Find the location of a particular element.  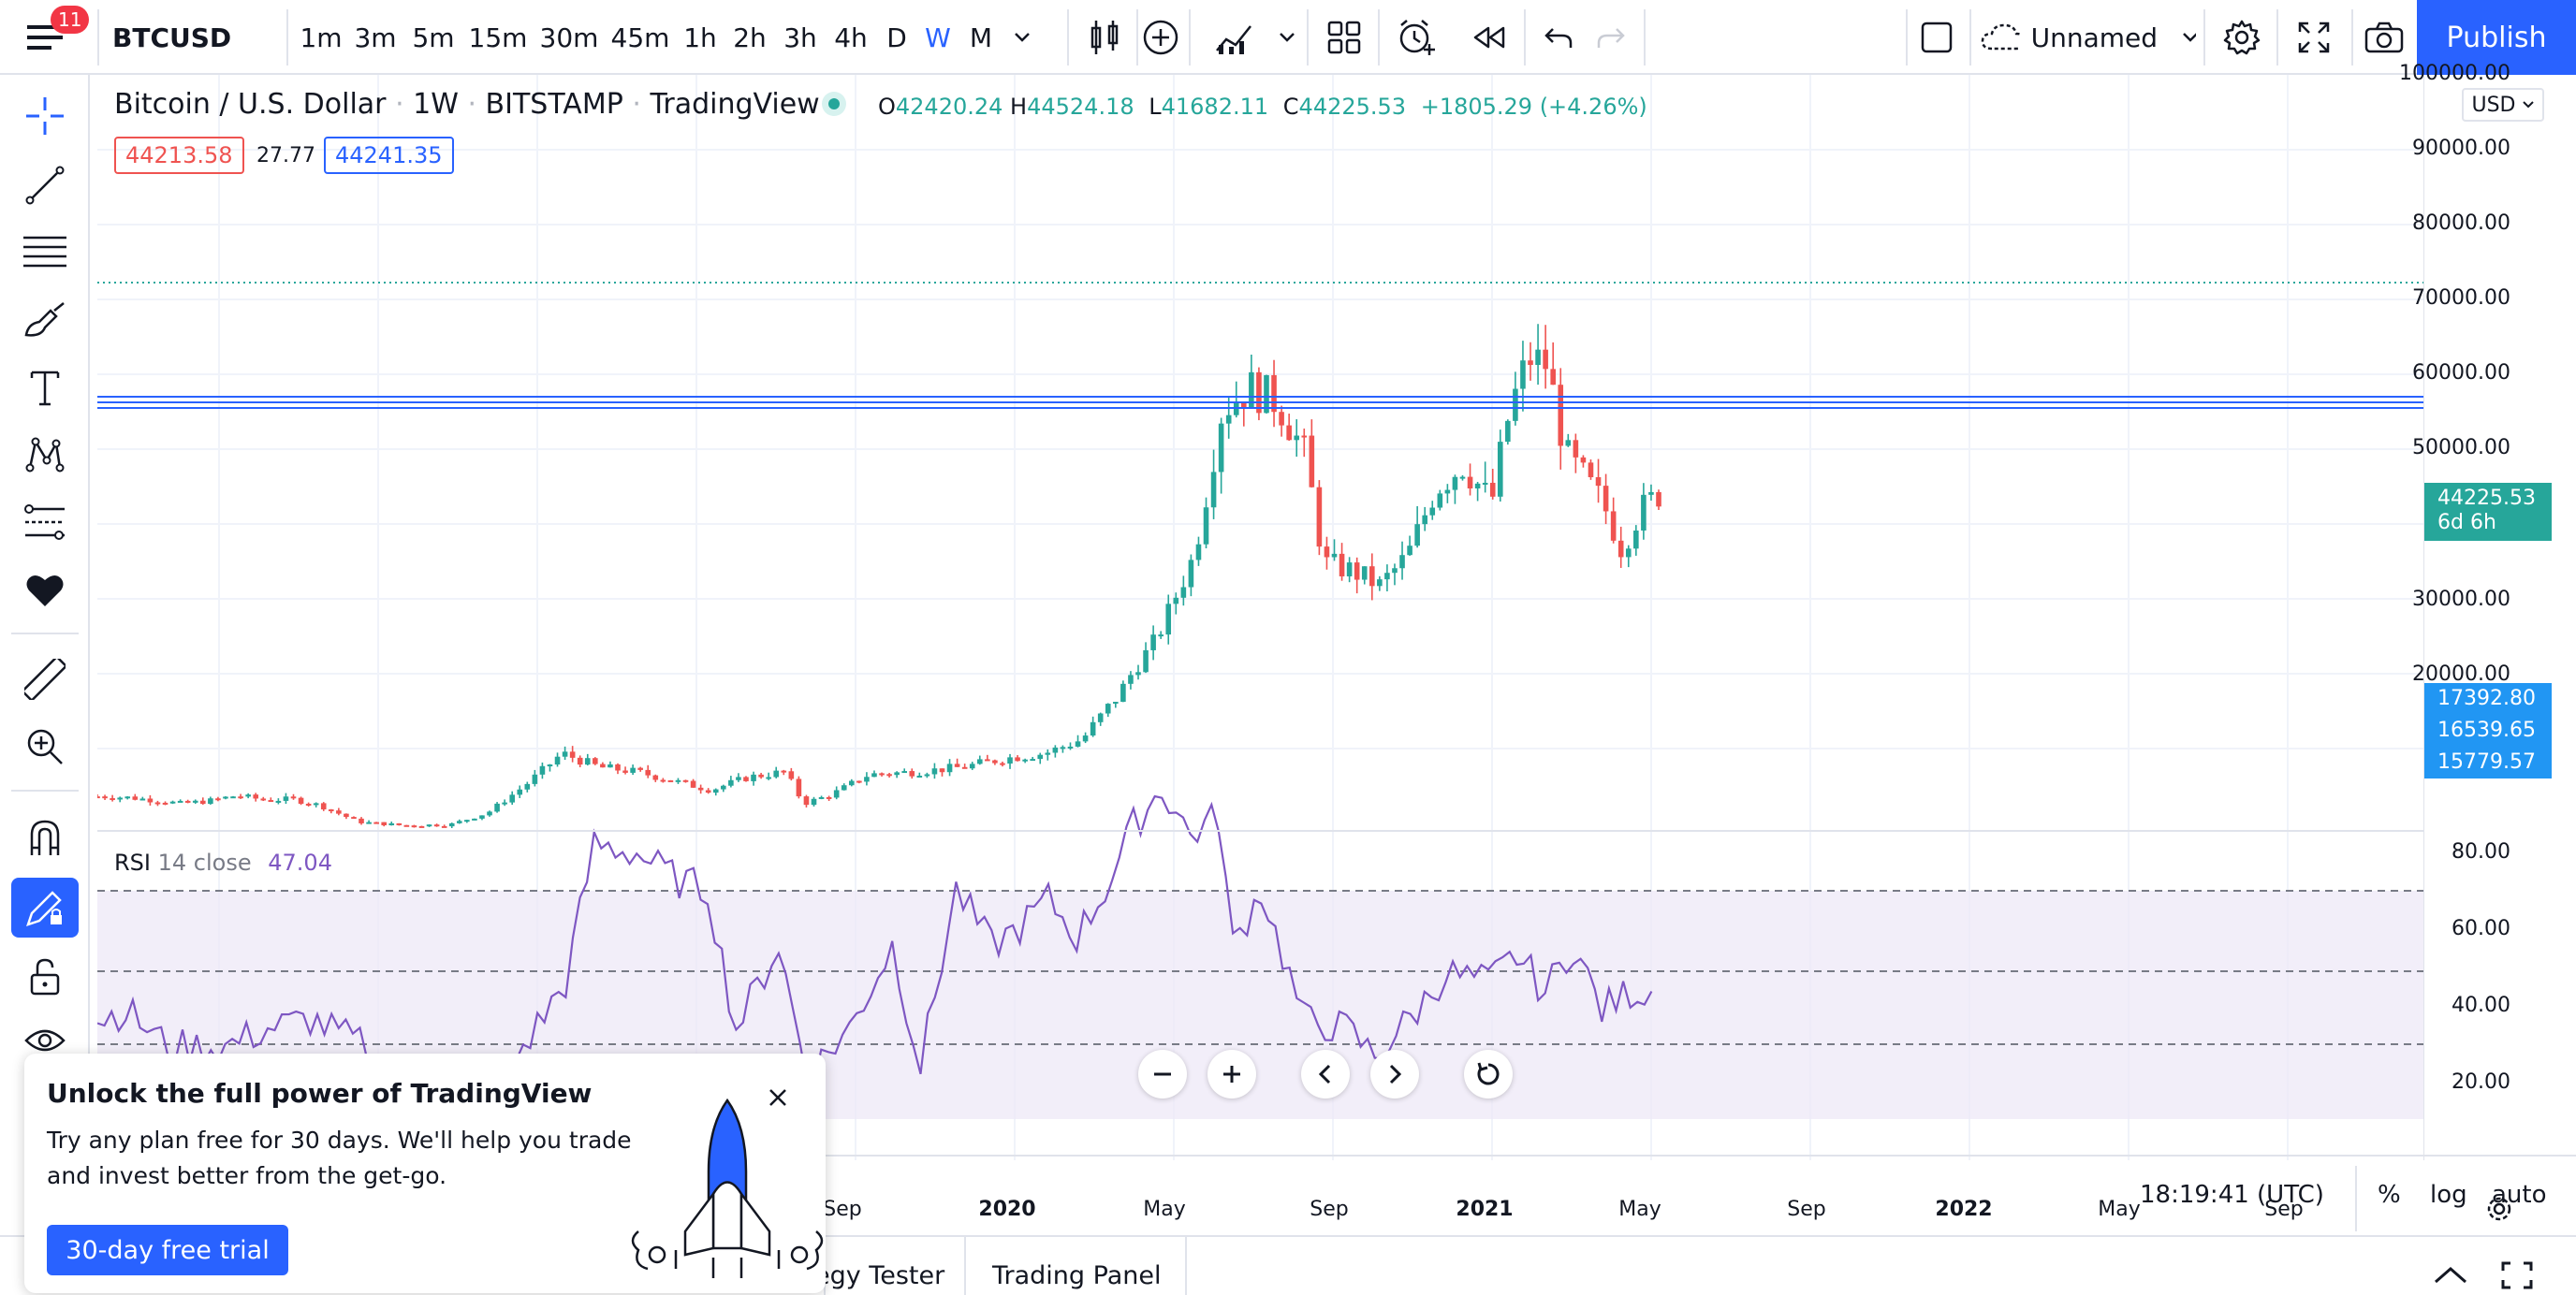

notification-badge: 11 is located at coordinates (70, 20).